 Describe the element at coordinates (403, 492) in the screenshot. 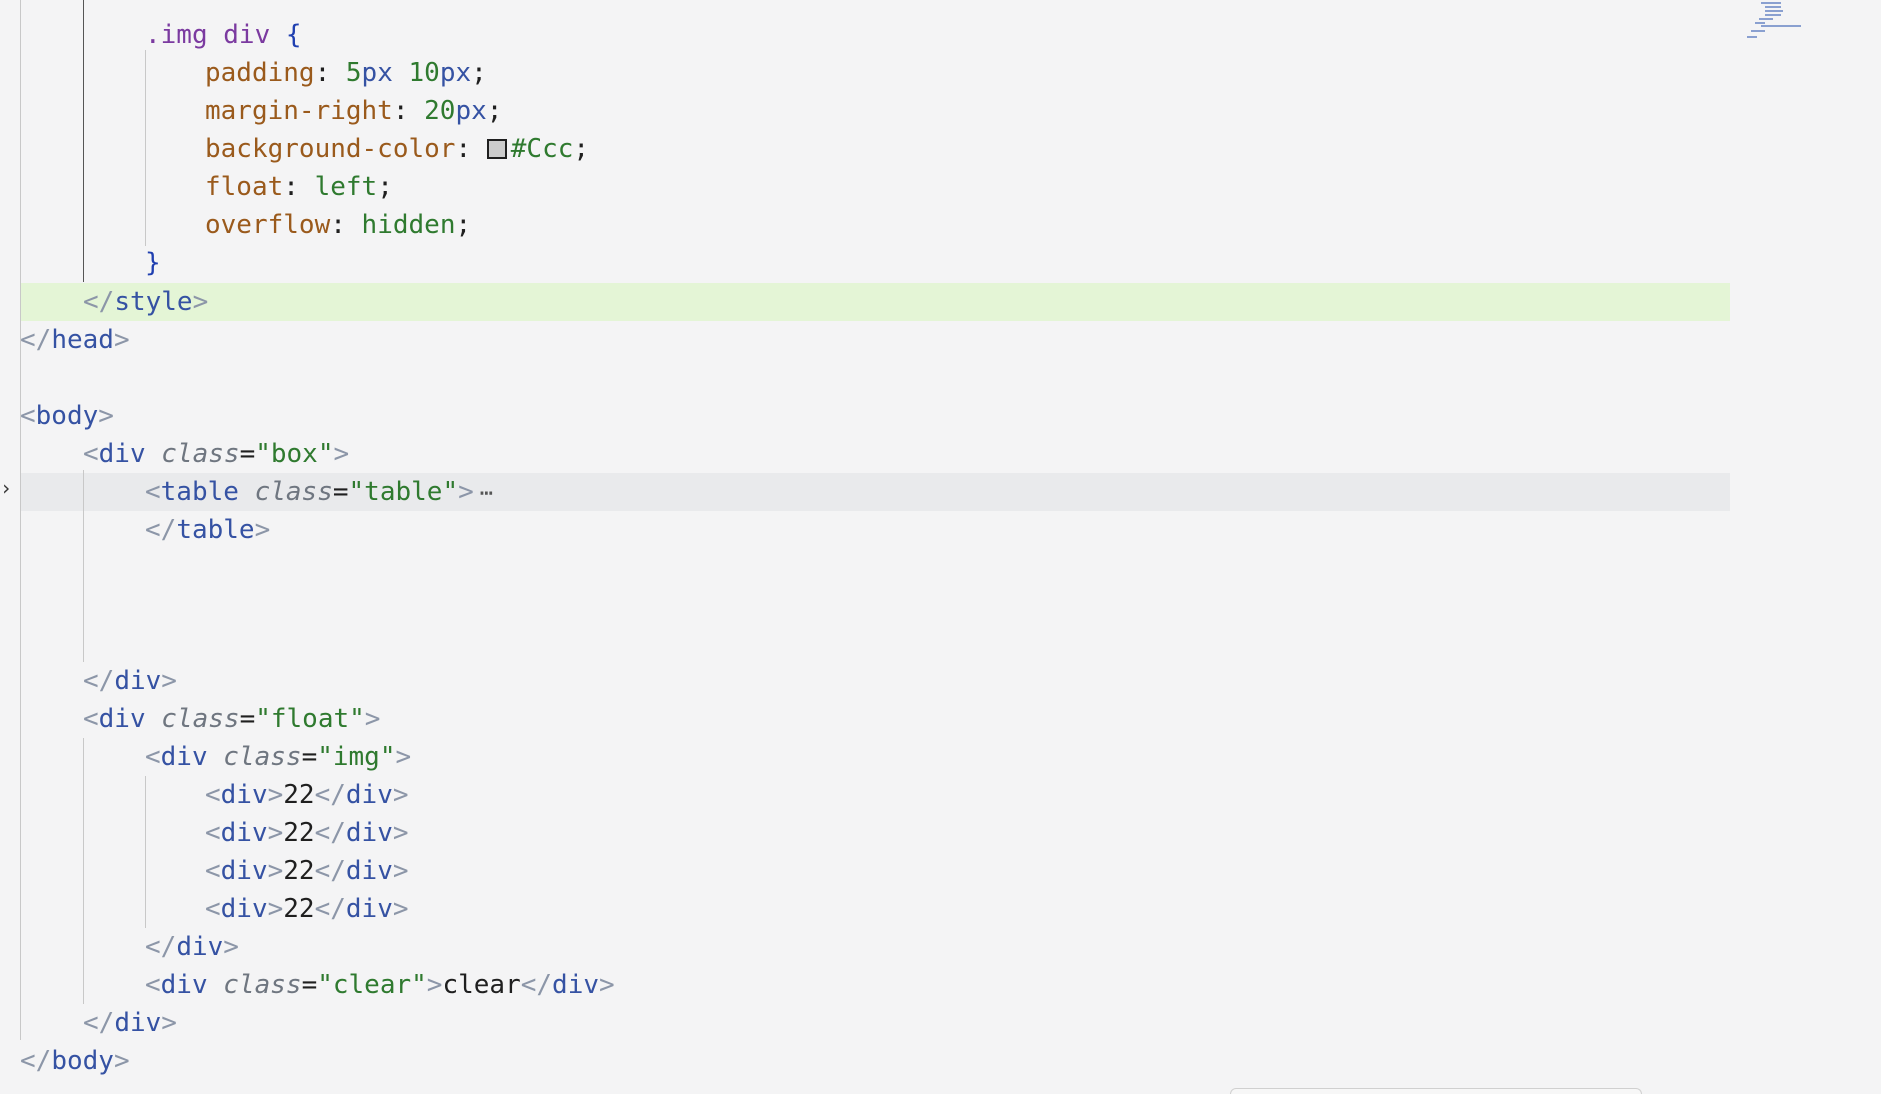

I see `html-attribute-value: "table"` at that location.